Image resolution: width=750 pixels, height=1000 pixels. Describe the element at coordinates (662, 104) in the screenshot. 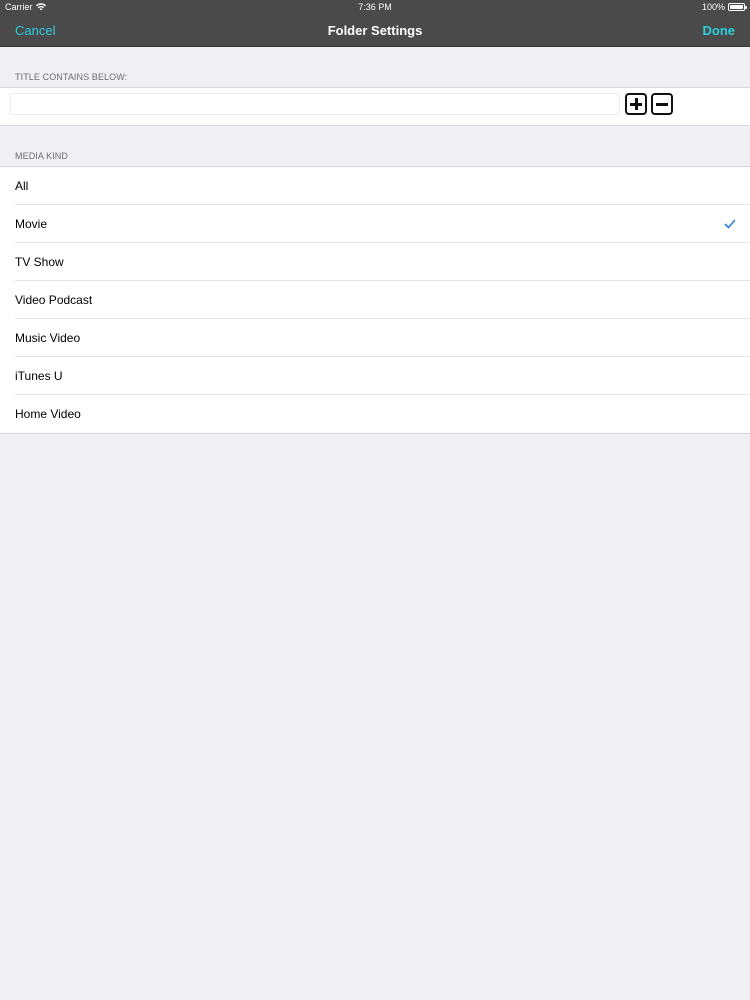

I see `minus-square-icon` at that location.